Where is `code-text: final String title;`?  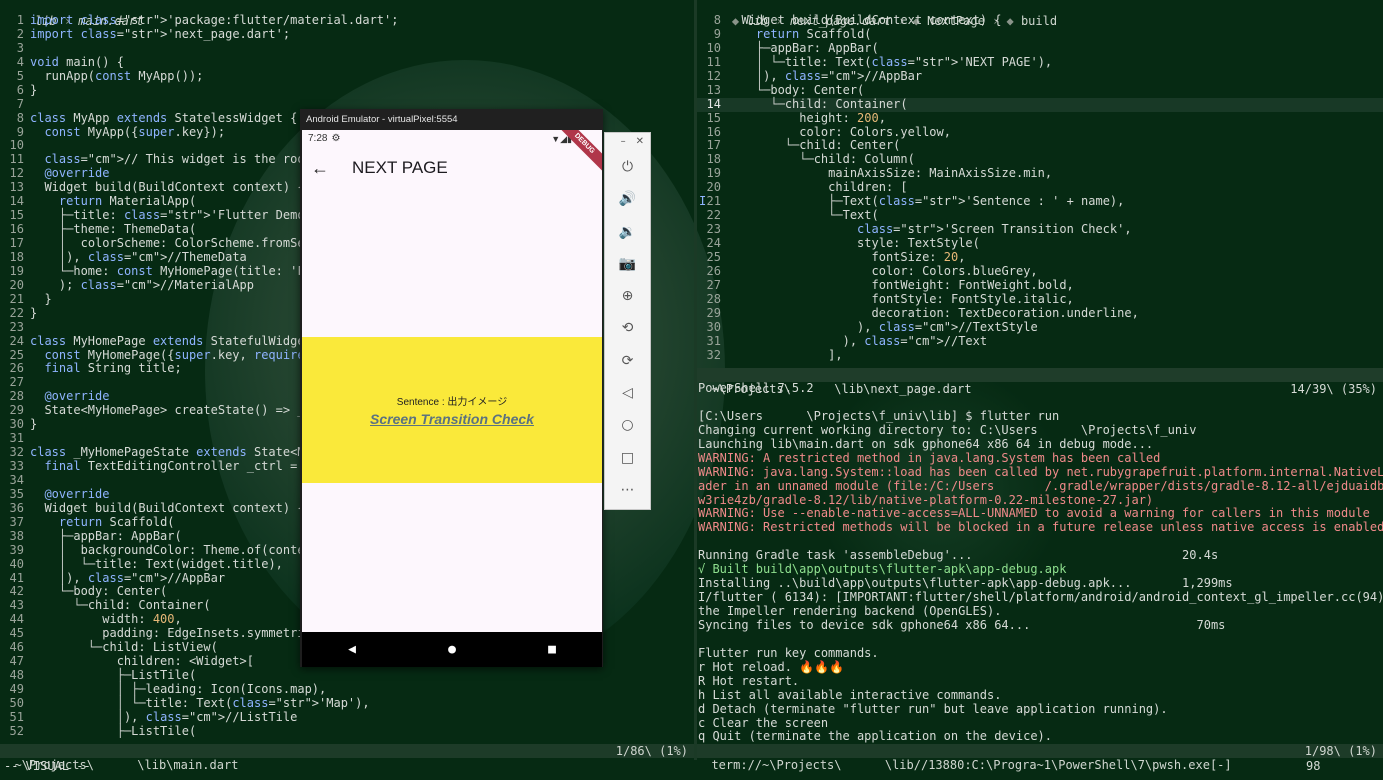 code-text: final String title; is located at coordinates (113, 368).